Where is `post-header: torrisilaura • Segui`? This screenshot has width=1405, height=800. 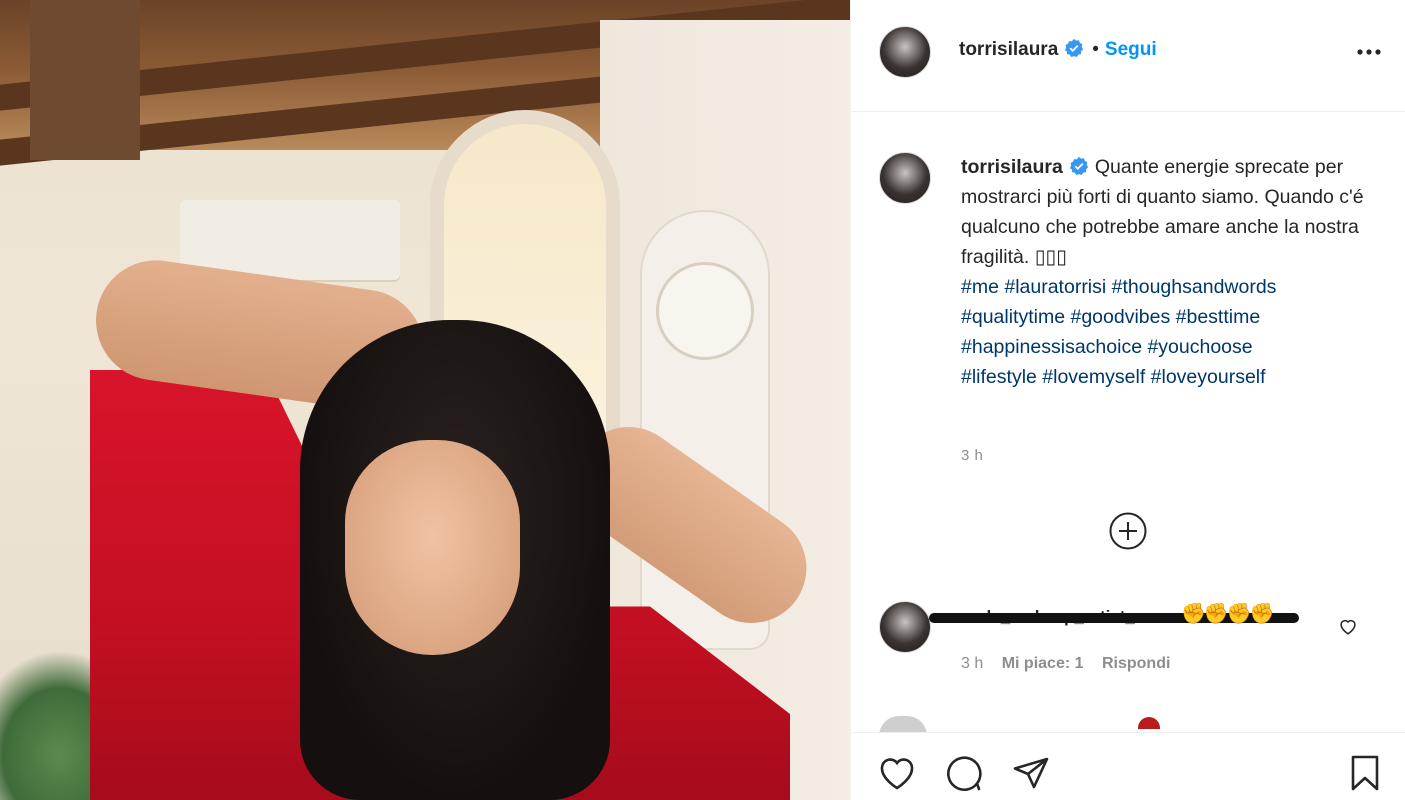 post-header: torrisilaura • Segui is located at coordinates (1128, 56).